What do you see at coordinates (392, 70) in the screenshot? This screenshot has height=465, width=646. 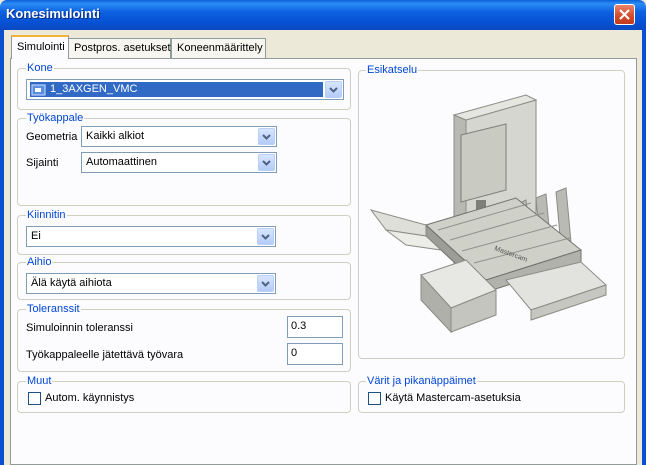 I see `esikatselu-group-label: Esikatselu` at bounding box center [392, 70].